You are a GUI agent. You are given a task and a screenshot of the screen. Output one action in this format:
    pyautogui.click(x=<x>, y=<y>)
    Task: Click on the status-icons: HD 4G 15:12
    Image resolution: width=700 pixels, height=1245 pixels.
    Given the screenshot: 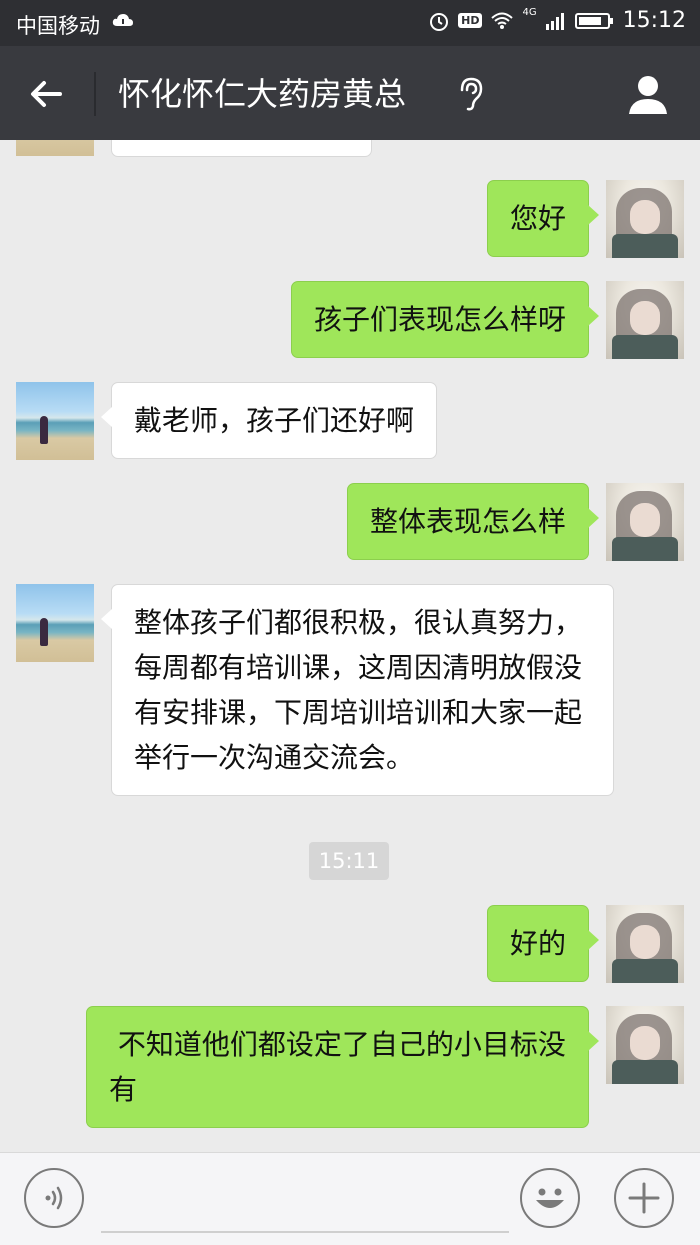 What is the action you would take?
    pyautogui.click(x=557, y=20)
    